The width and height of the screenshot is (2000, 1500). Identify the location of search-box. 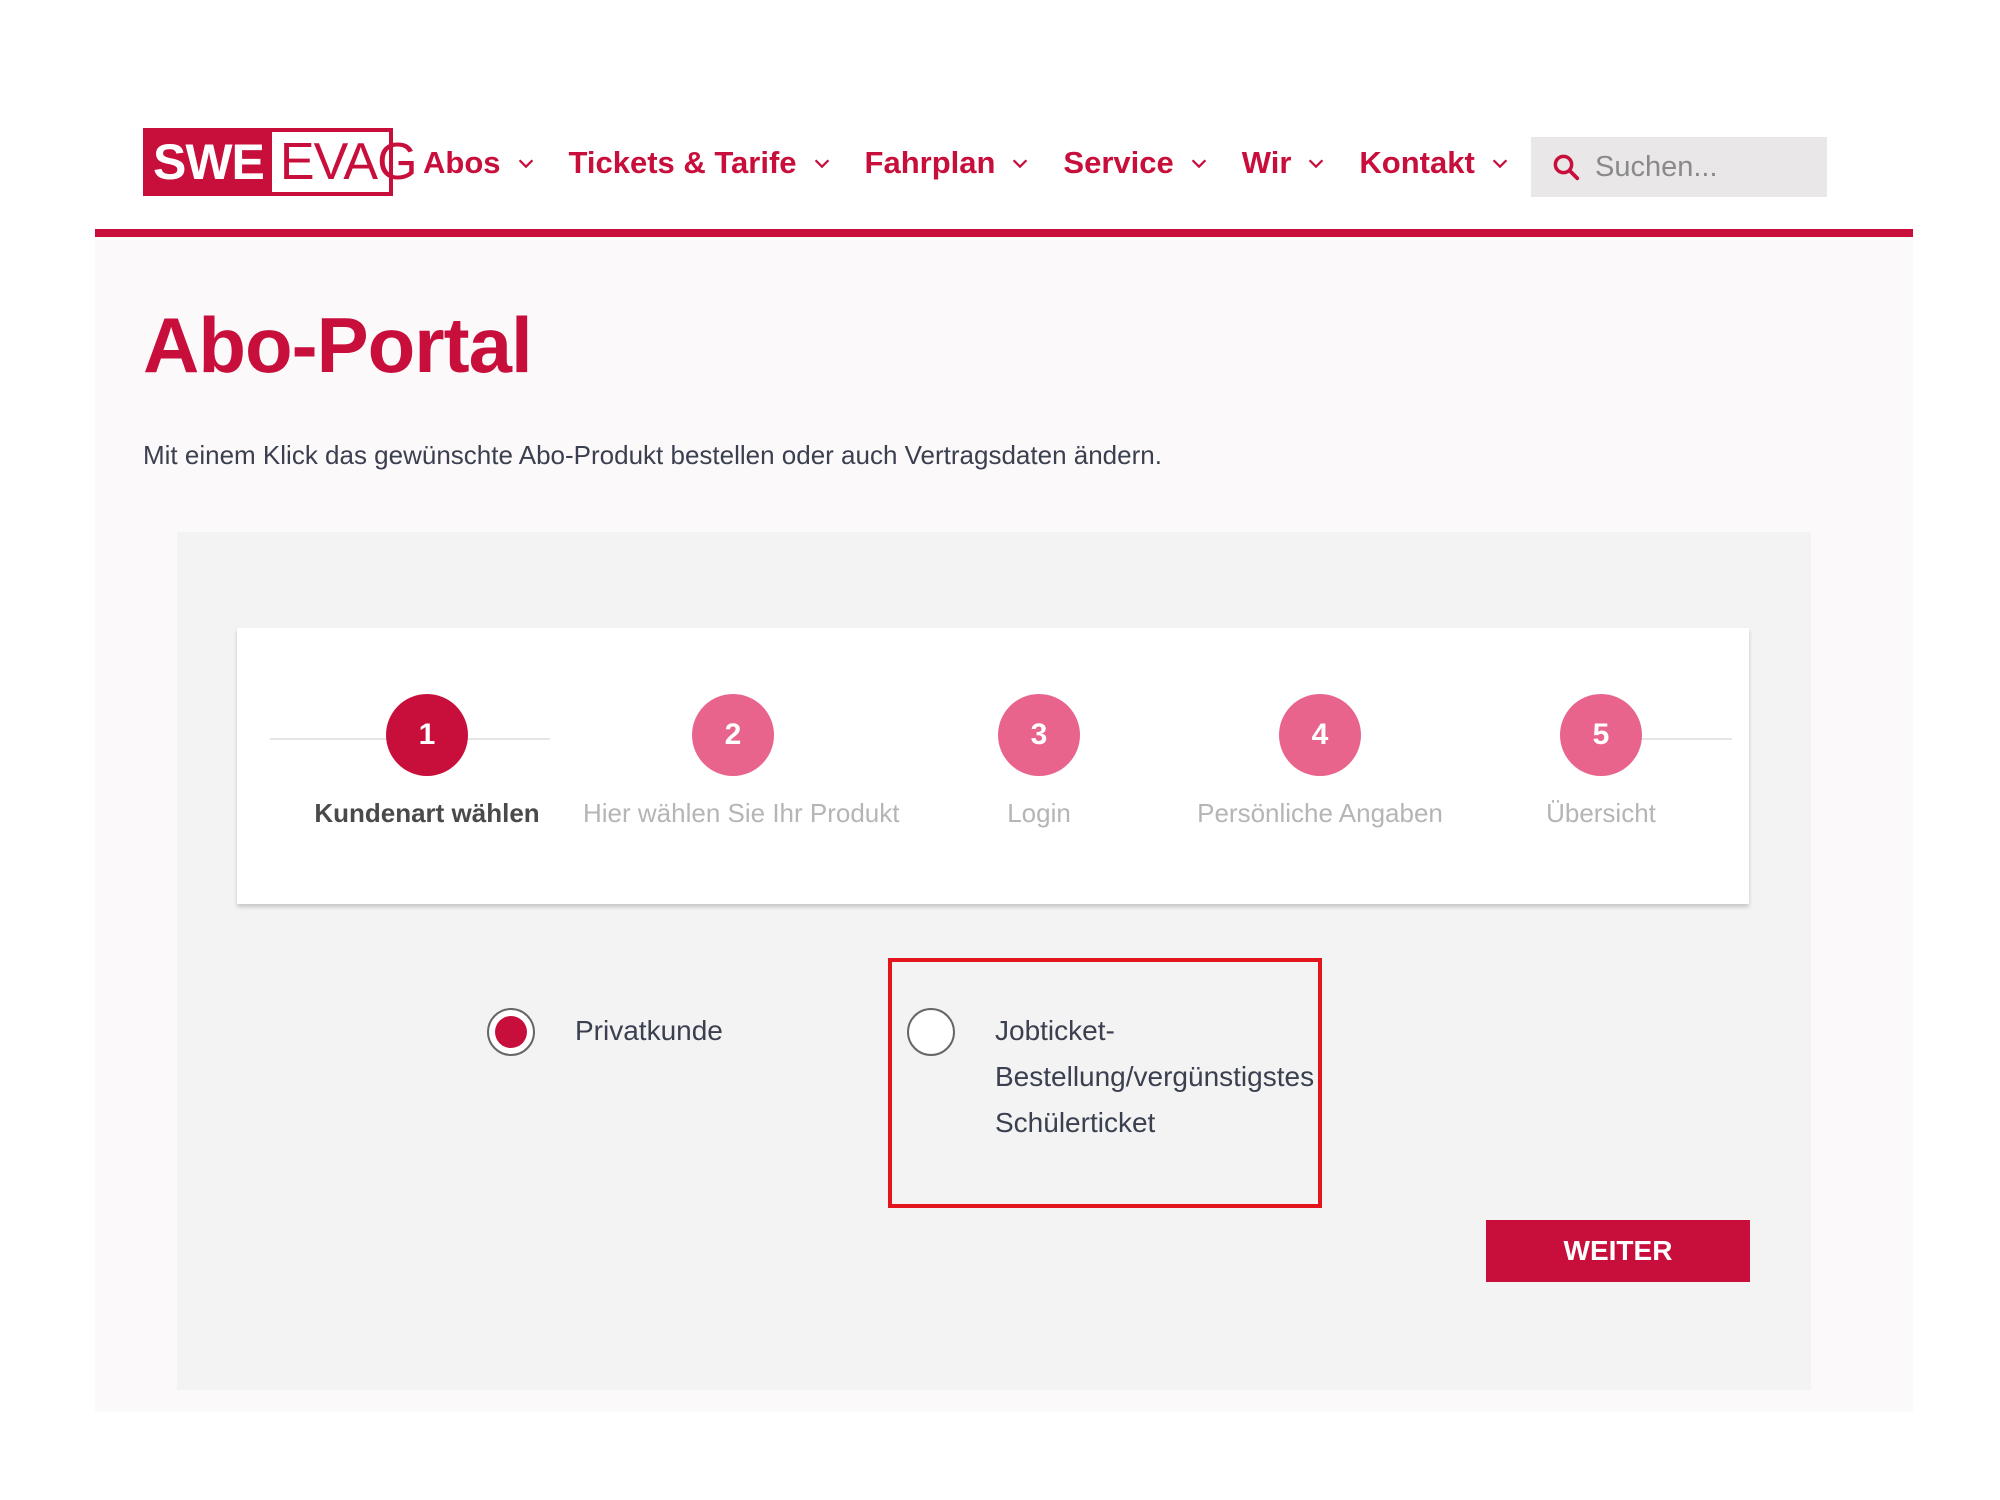
(1679, 167).